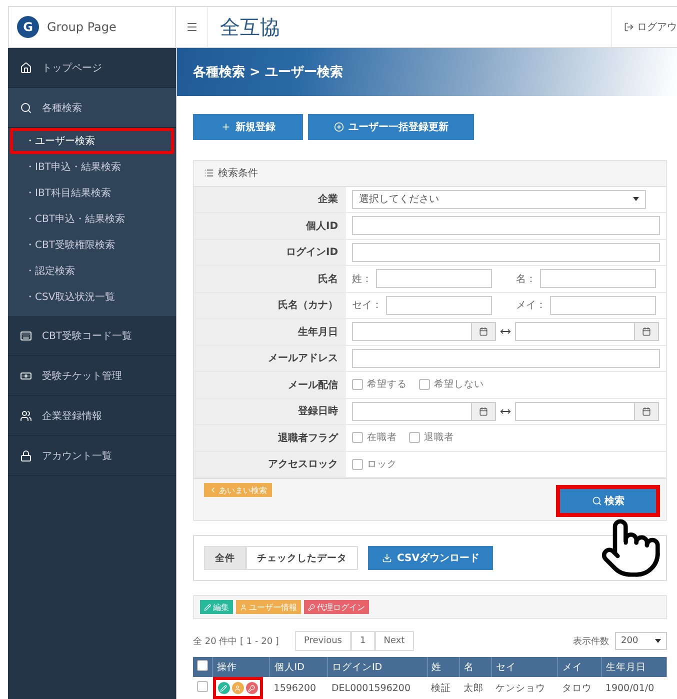 This screenshot has height=699, width=677. What do you see at coordinates (580, 667) in the screenshot?
I see `column-header: メイ` at bounding box center [580, 667].